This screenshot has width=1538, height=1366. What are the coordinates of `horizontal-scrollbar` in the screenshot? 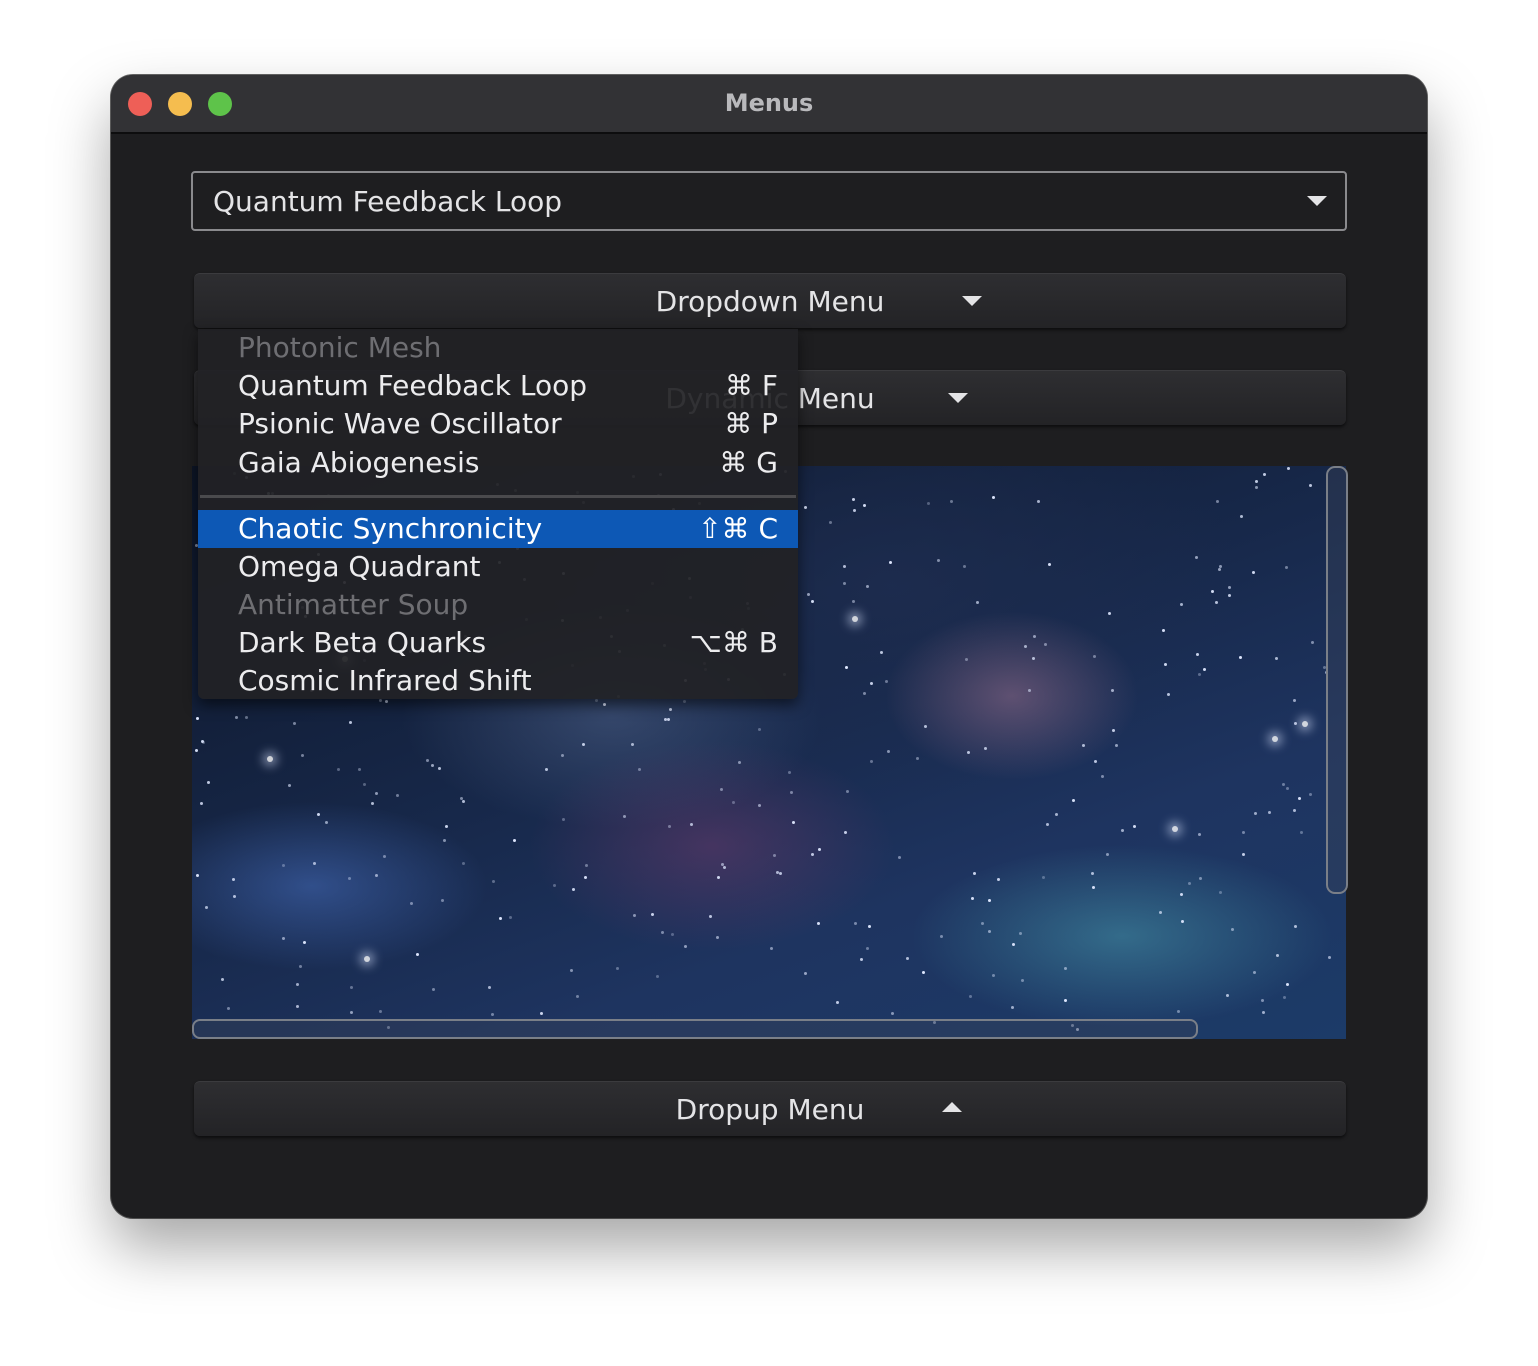 It's located at (695, 1029).